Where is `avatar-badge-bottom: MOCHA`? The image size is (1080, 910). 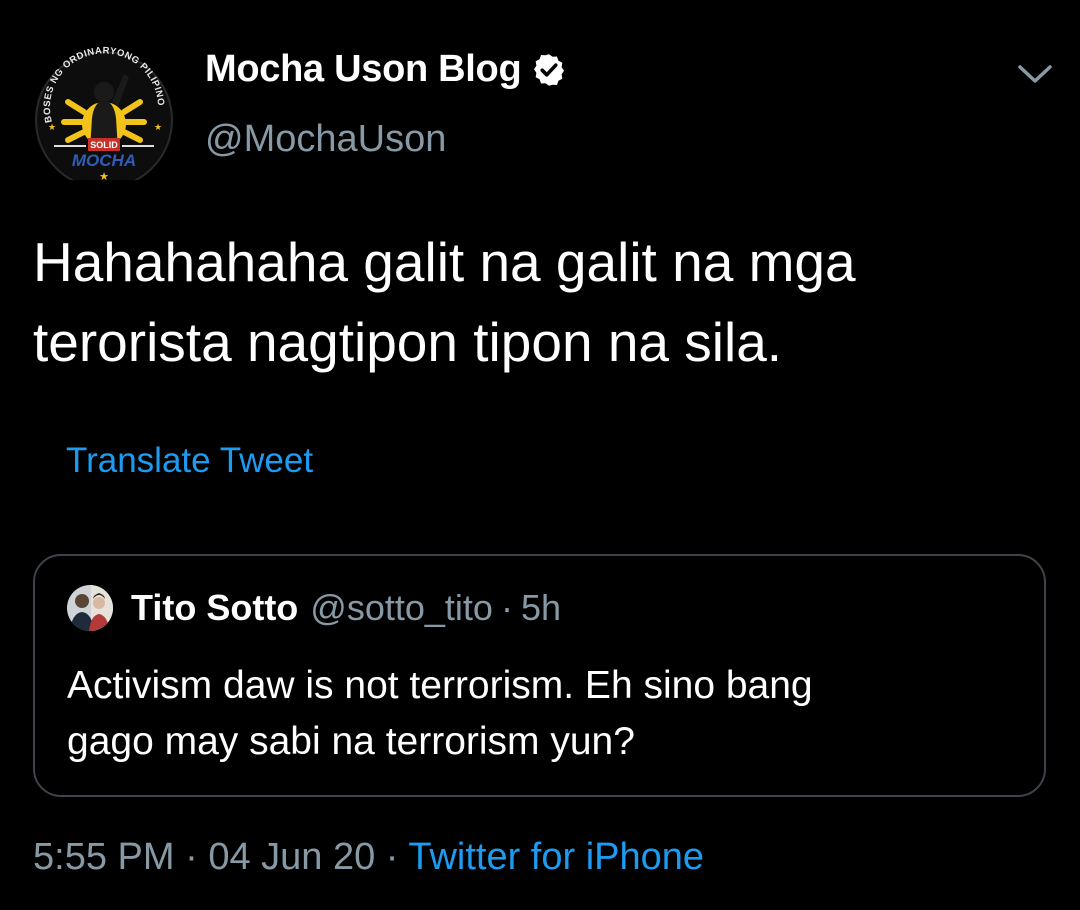 avatar-badge-bottom: MOCHA is located at coordinates (104, 160).